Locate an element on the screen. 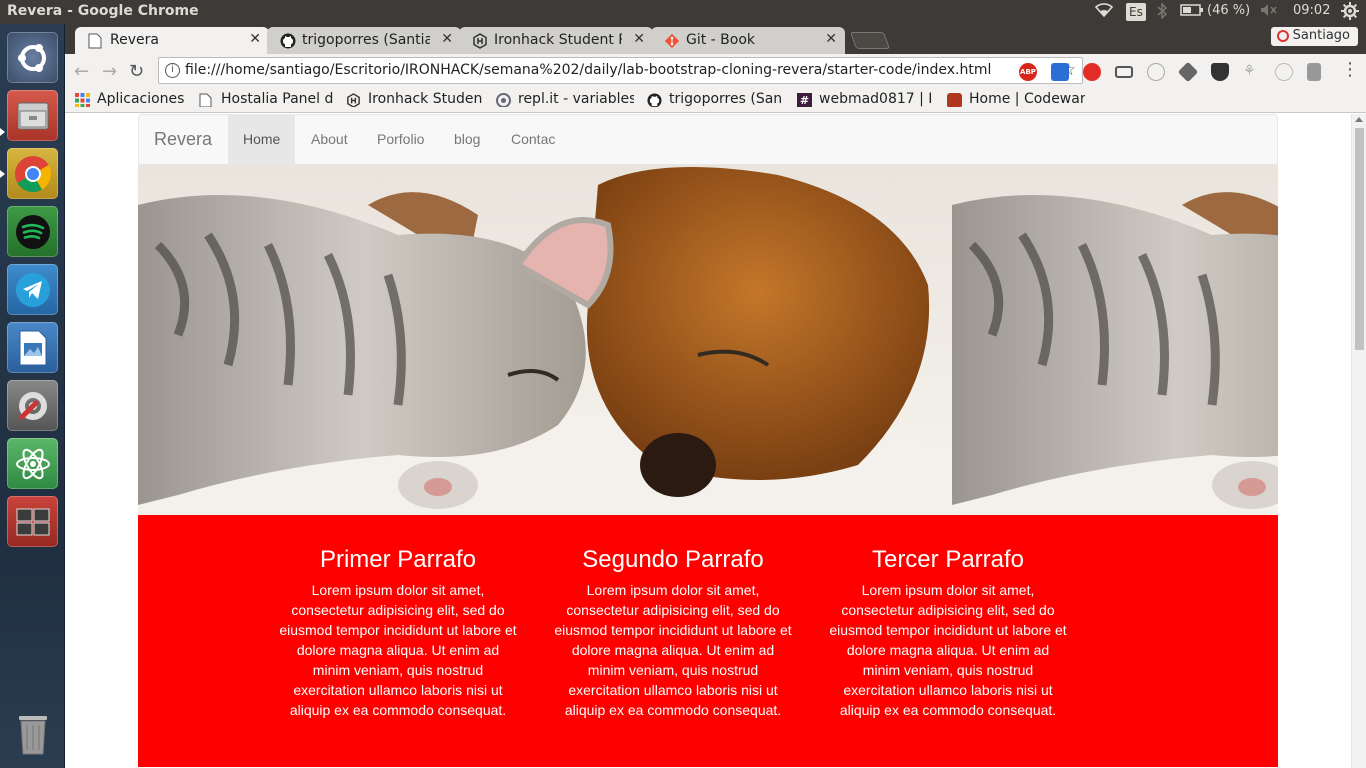 The width and height of the screenshot is (1366, 768). forward-arrow-icon: → is located at coordinates (109, 71).